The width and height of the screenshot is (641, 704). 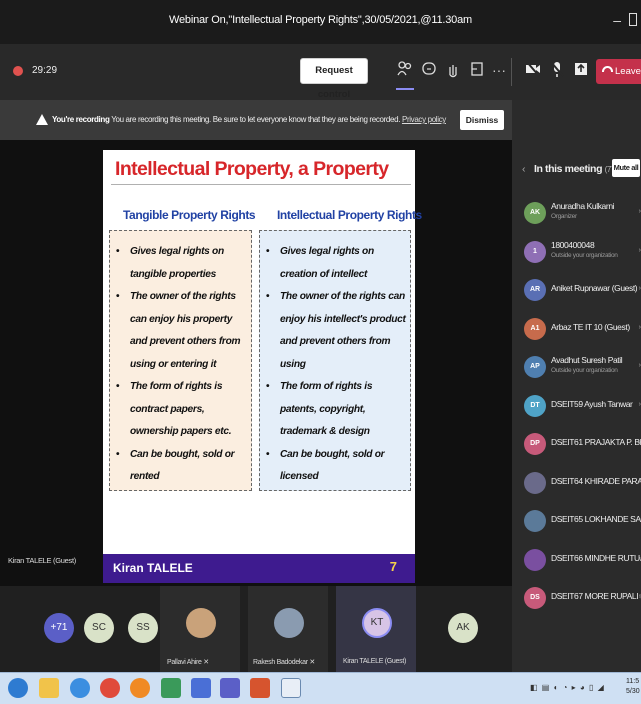 What do you see at coordinates (42, 119) in the screenshot?
I see `warning-icon` at bounding box center [42, 119].